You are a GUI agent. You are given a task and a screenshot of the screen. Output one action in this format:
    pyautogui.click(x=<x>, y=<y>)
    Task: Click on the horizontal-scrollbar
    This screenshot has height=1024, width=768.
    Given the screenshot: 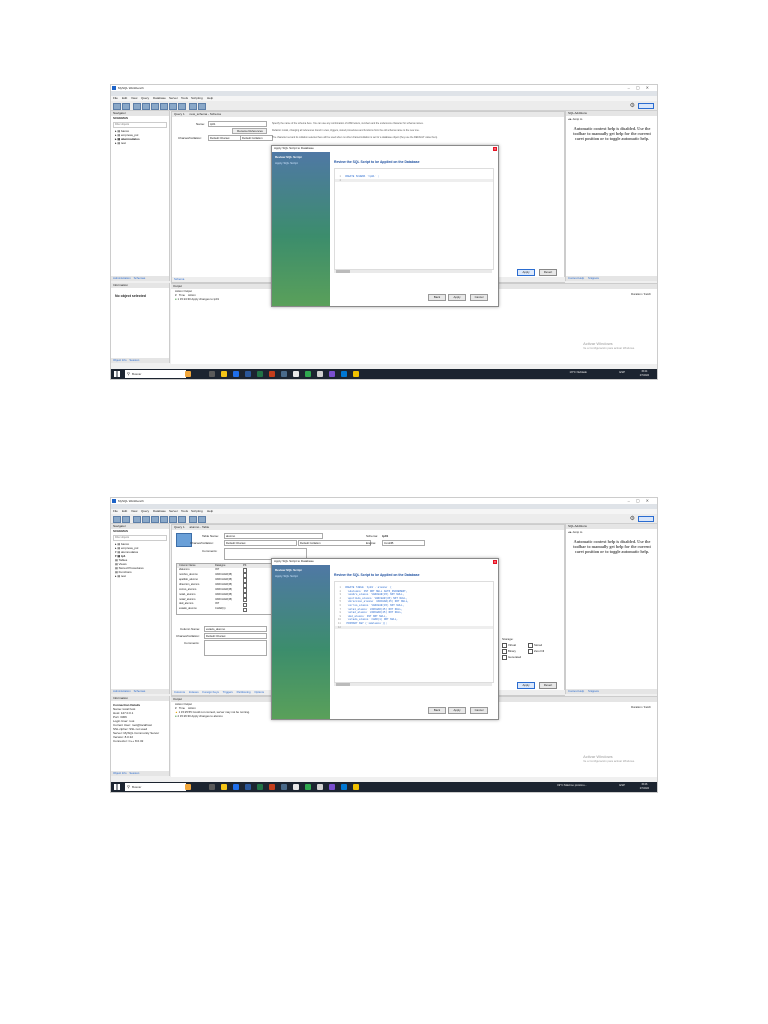 What is the action you would take?
    pyautogui.click(x=413, y=684)
    